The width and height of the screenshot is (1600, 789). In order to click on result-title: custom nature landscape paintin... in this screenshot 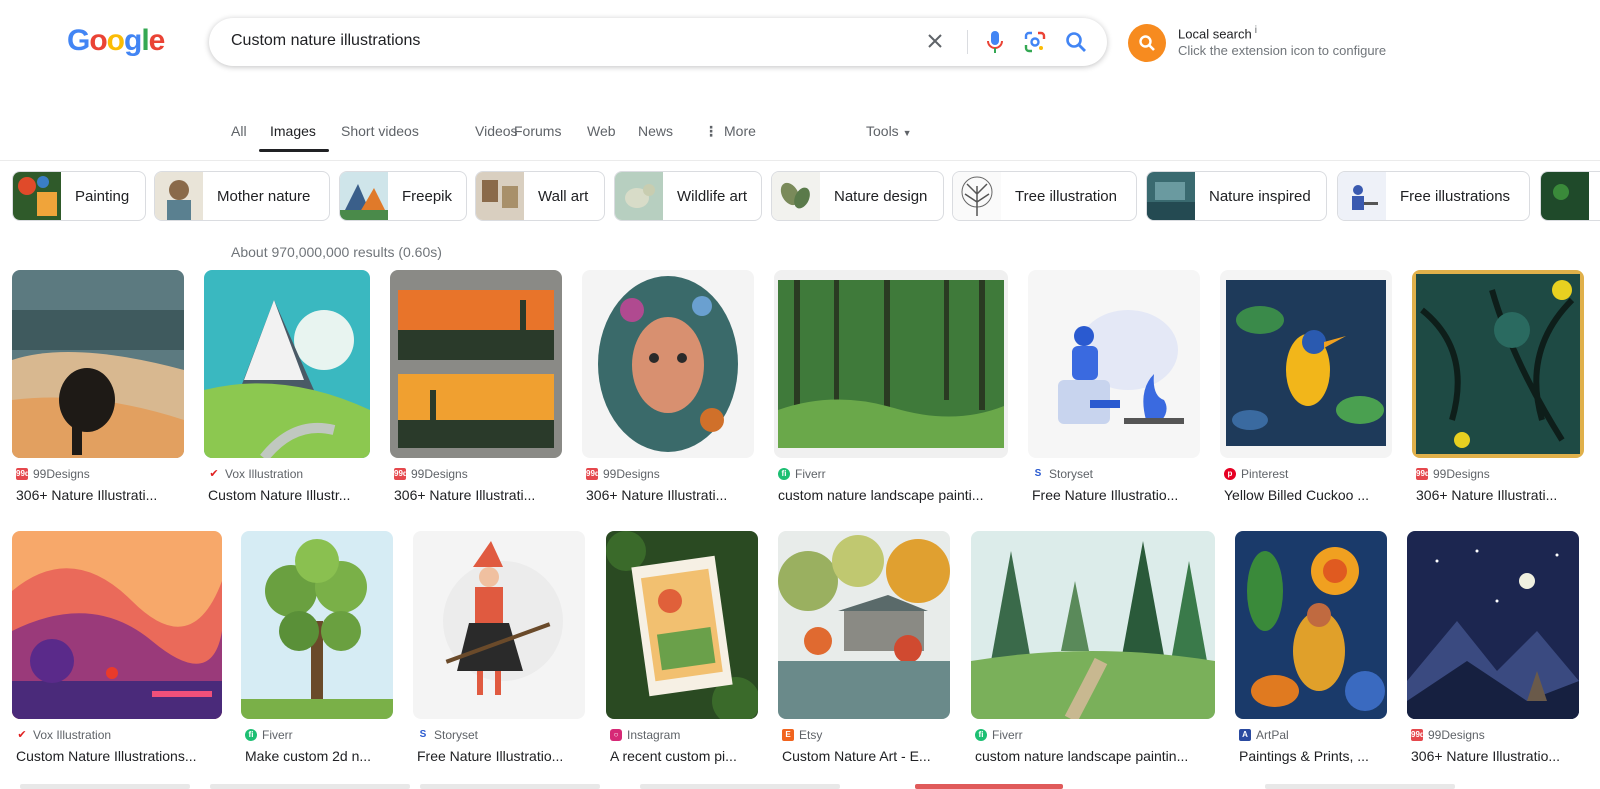, I will do `click(1095, 756)`.